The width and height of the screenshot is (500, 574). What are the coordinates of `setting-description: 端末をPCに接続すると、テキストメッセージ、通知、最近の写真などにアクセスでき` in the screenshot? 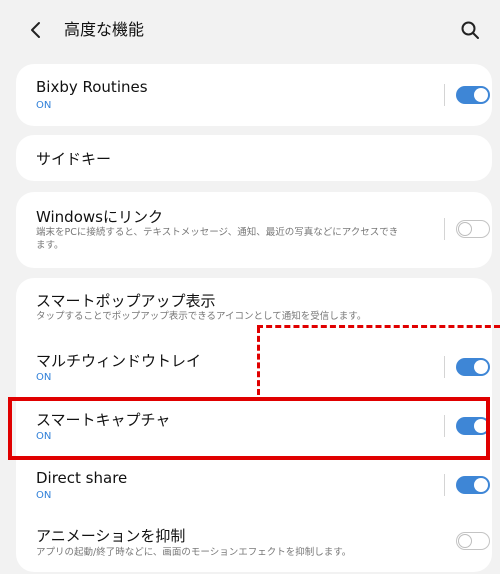 It's located at (217, 232).